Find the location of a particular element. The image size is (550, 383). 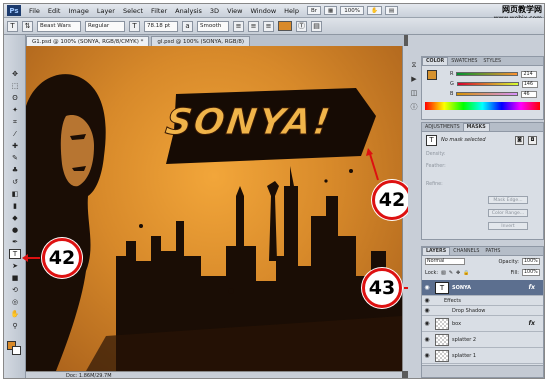

crop-tool-icon: ⌗ is located at coordinates (15, 122).